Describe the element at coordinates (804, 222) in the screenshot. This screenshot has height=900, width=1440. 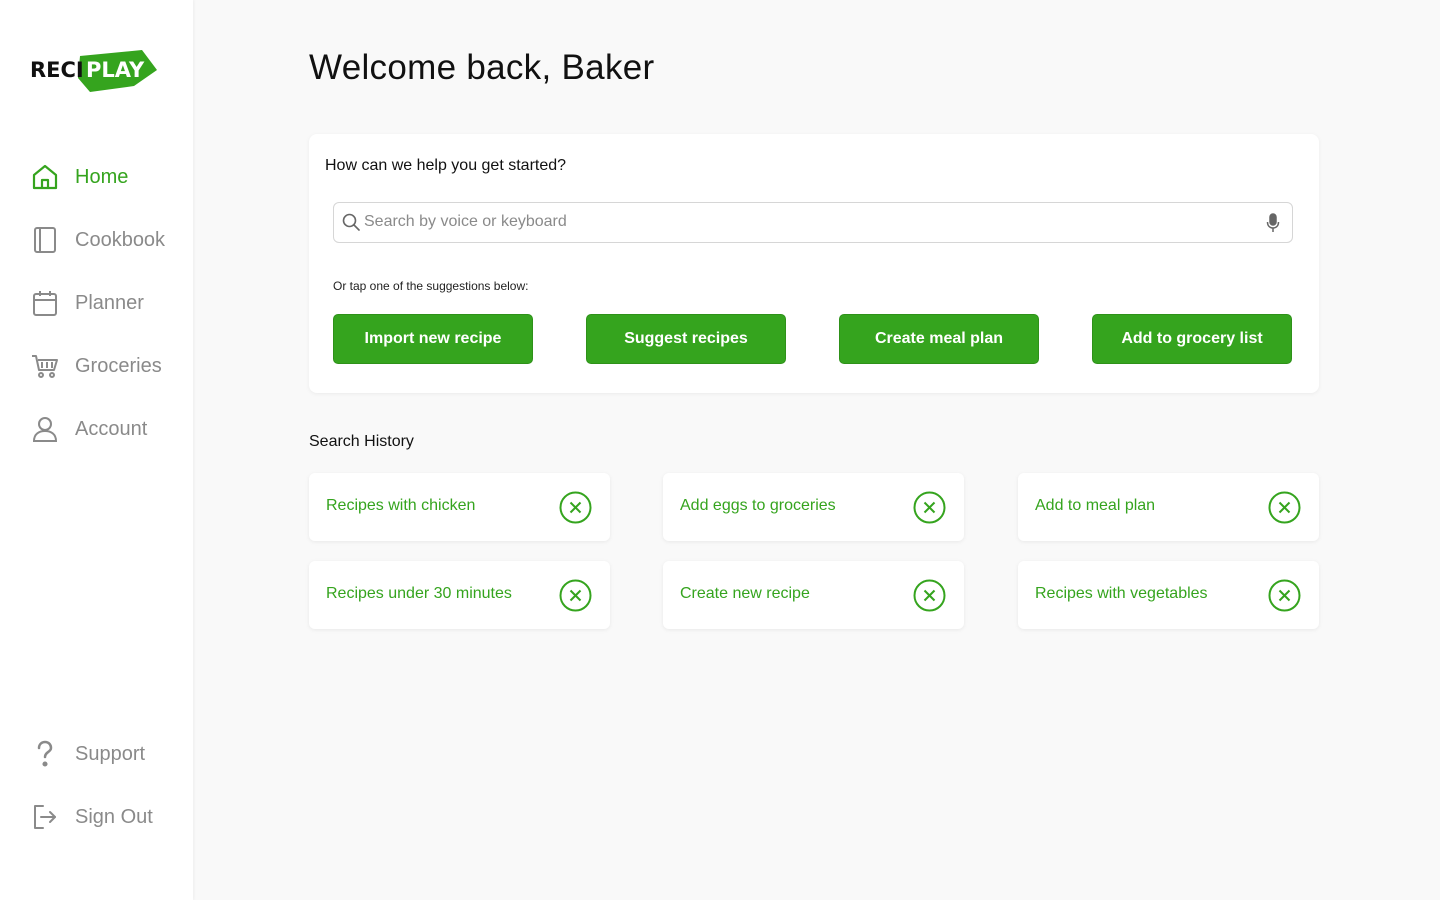
I see `search-input` at that location.